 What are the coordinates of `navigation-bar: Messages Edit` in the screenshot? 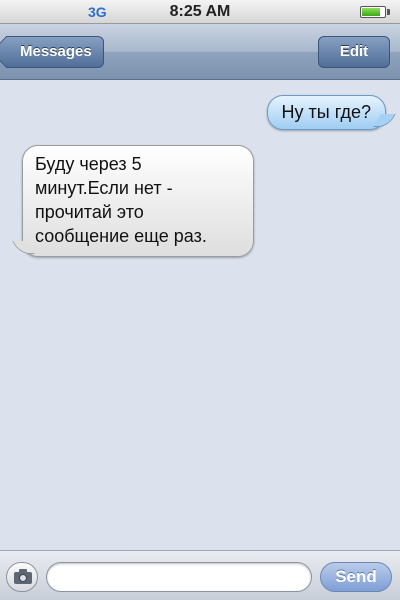 It's located at (200, 52).